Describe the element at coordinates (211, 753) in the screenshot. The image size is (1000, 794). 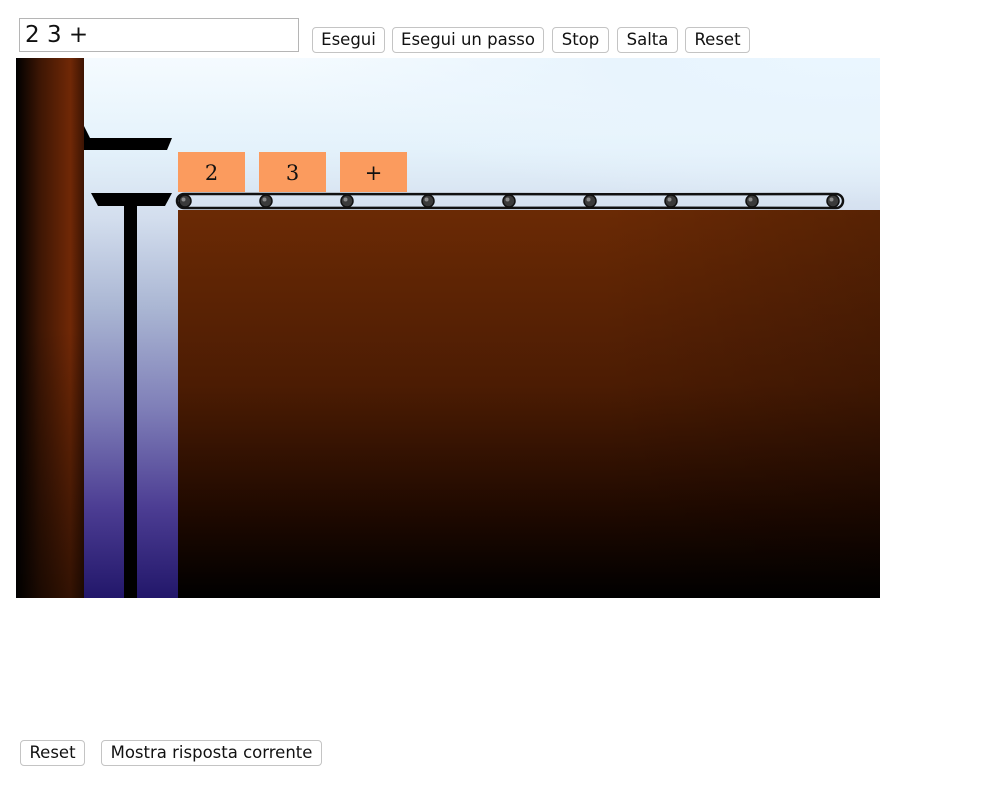
I see `show-current-answer-button: Mostra risposta corrente` at that location.